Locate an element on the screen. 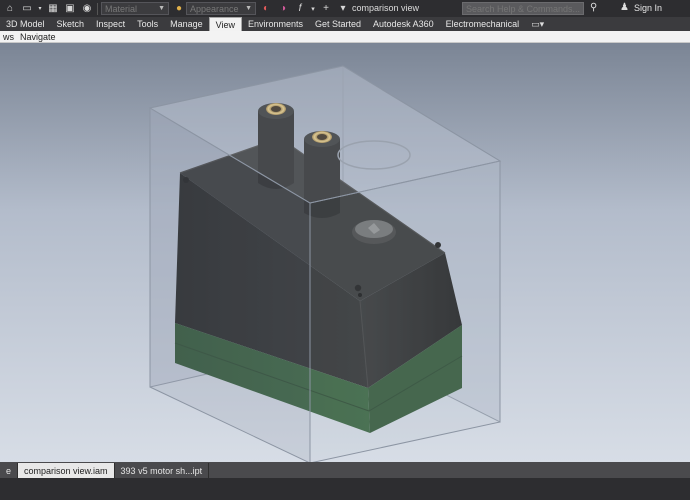  user-icon: ♟ is located at coordinates (624, 7).